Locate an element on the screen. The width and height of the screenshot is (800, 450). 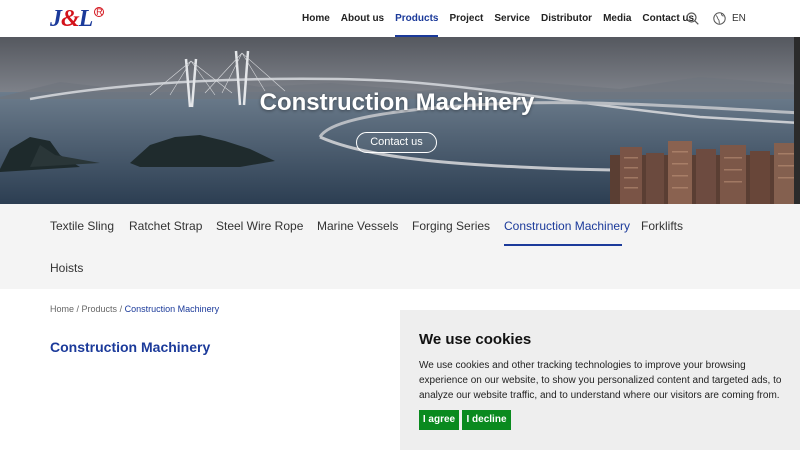
search-icon is located at coordinates (692, 18).